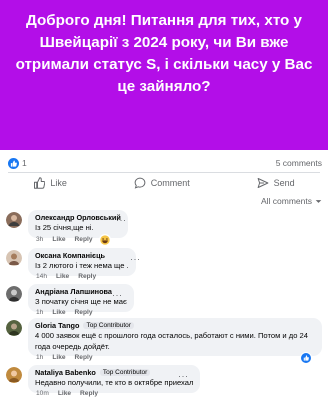 Image resolution: width=328 pixels, height=400 pixels. I want to click on send-button: Send, so click(276, 183).